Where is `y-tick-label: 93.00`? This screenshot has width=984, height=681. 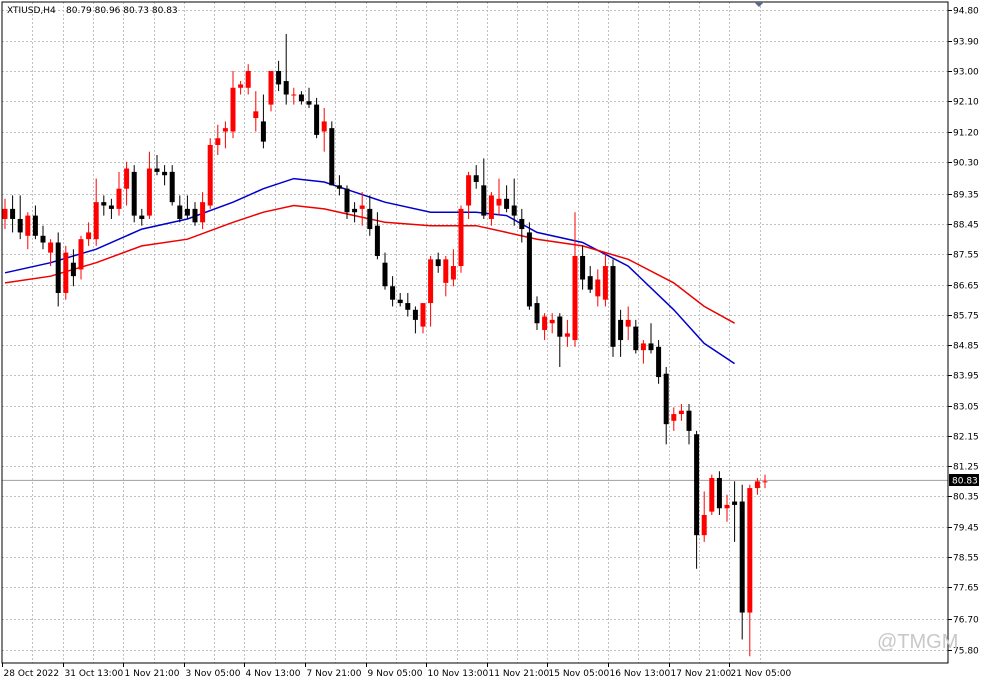 y-tick-label: 93.00 is located at coordinates (966, 73).